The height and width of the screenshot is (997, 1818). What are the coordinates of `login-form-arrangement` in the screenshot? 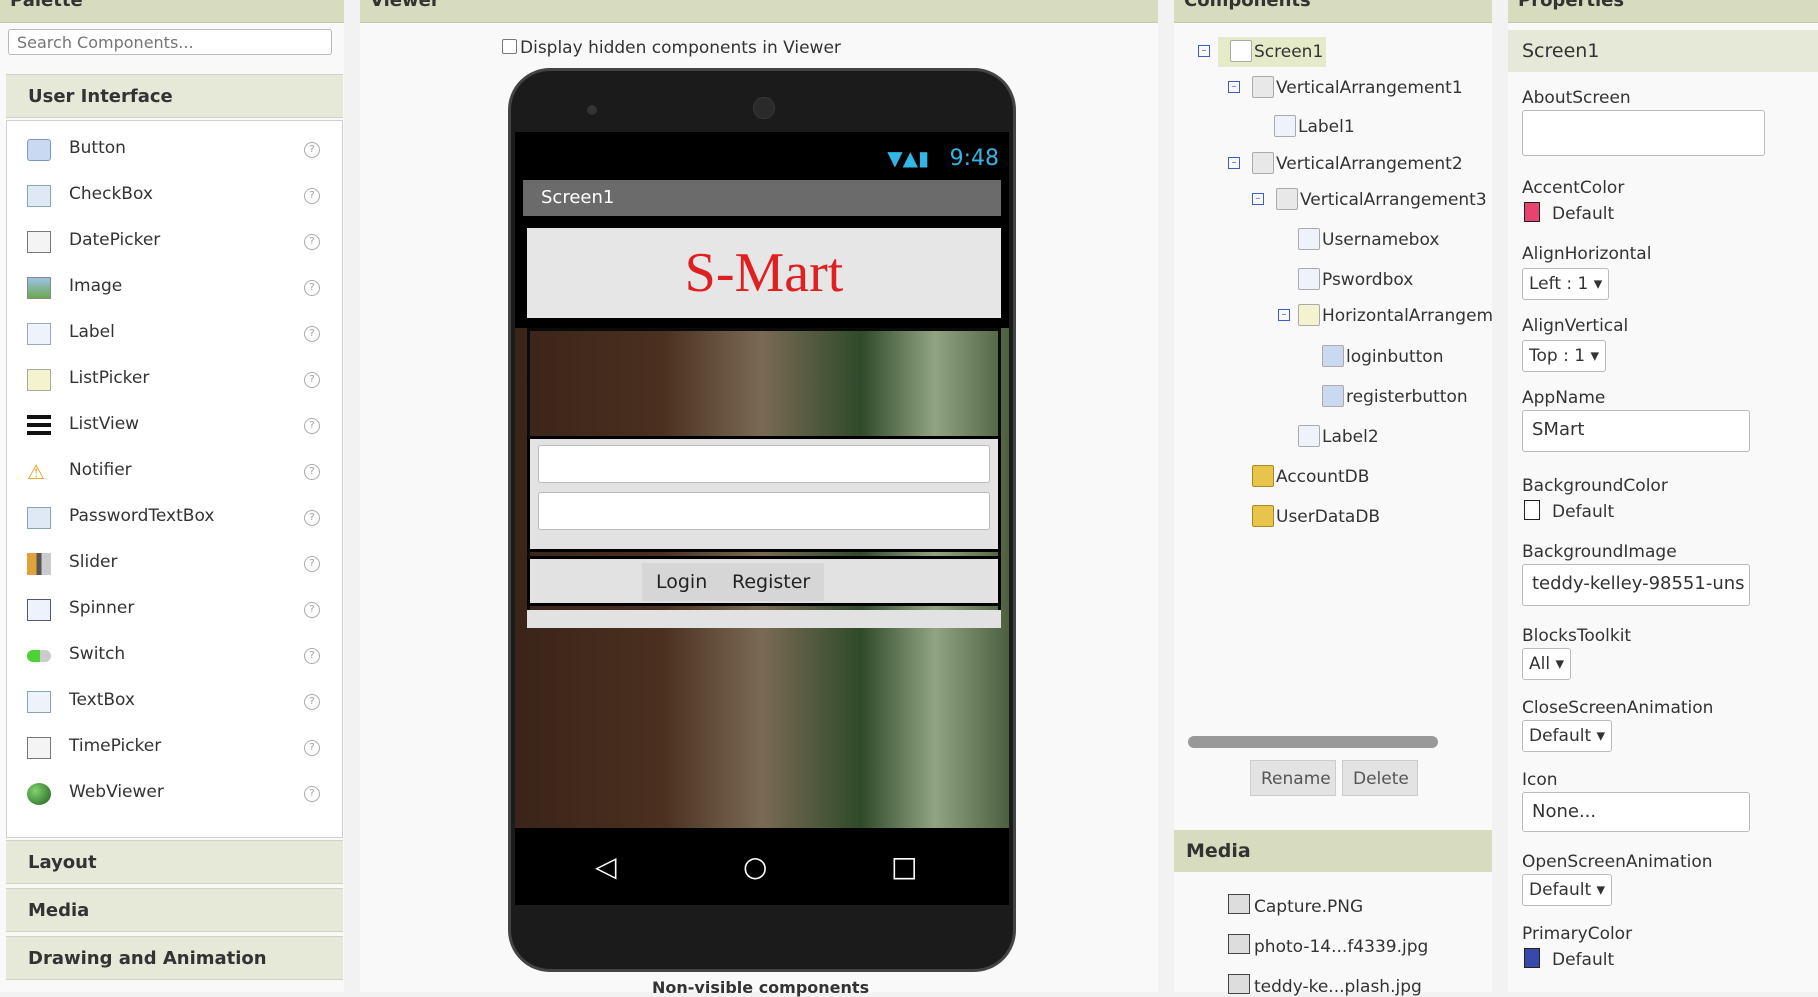 It's located at (764, 494).